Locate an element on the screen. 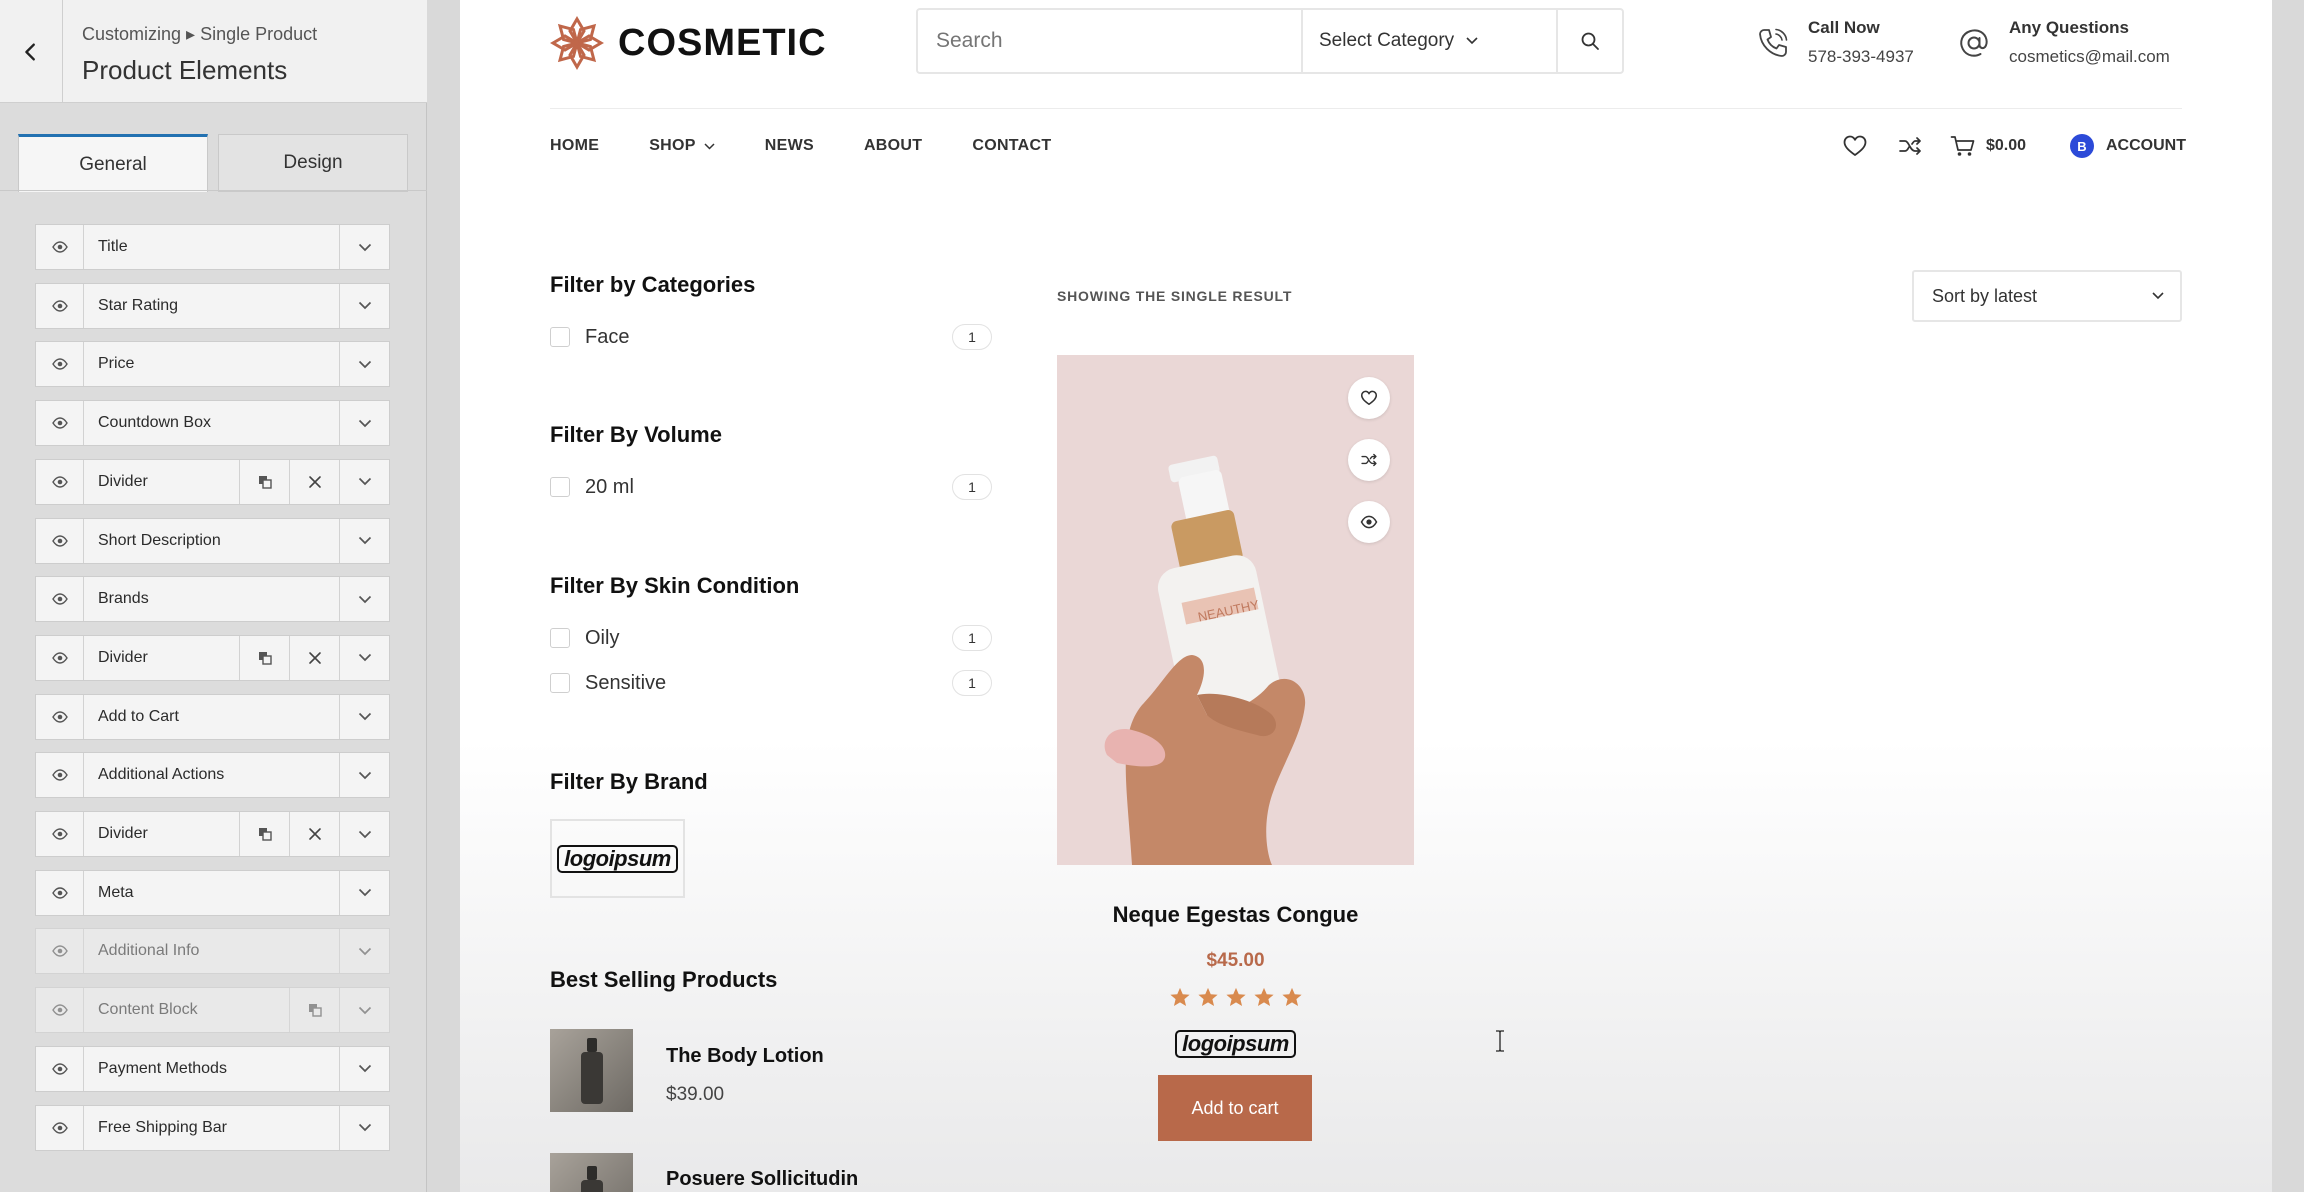  filter-option-sensitive: Sensitive 1 is located at coordinates (771, 683).